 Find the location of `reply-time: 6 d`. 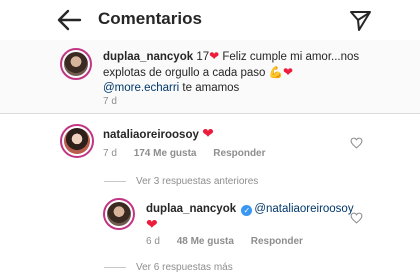

reply-time: 6 d is located at coordinates (153, 241).